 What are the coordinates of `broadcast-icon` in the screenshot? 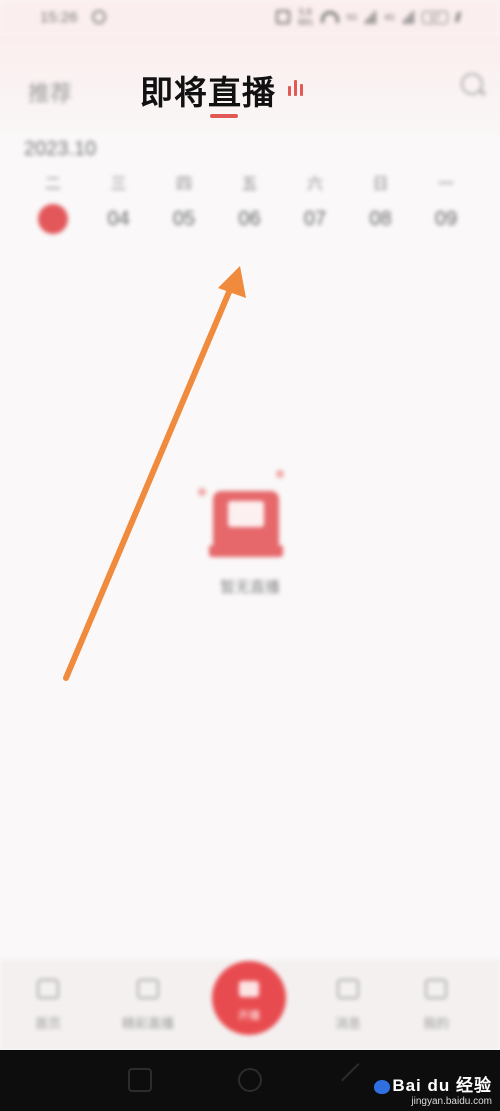 It's located at (249, 989).